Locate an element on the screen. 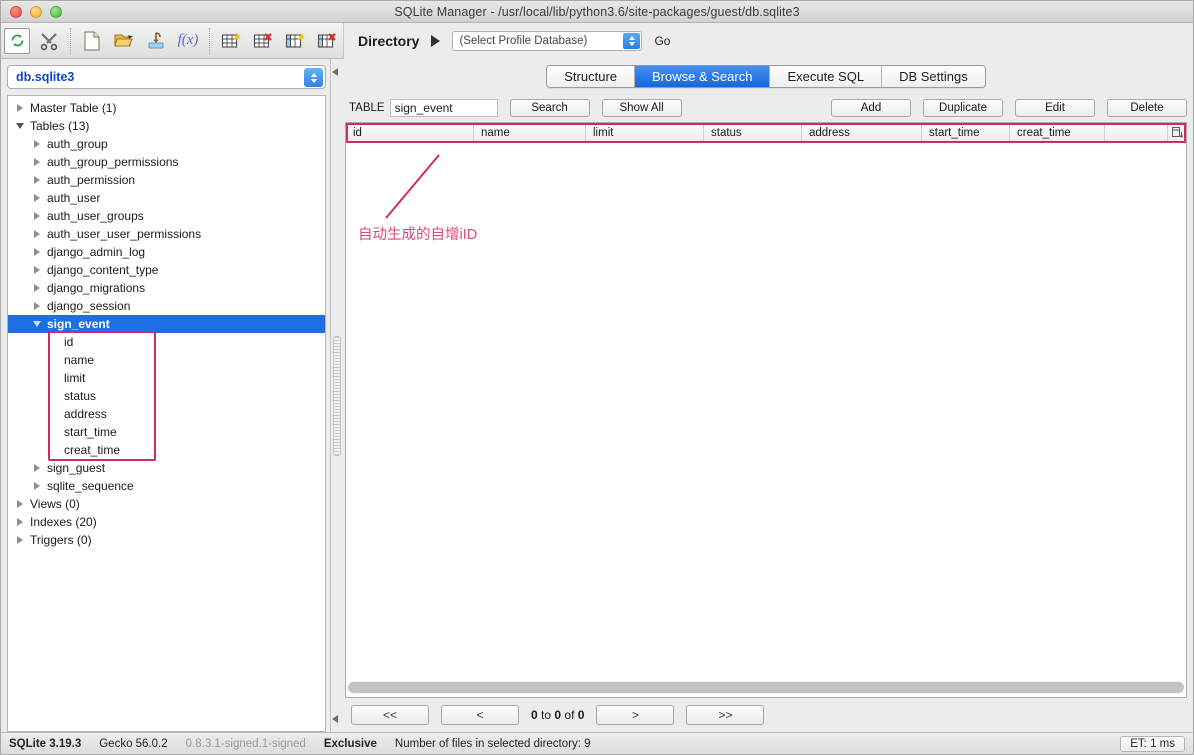 The image size is (1194, 755). table-name-field: sign_event is located at coordinates (443, 108).